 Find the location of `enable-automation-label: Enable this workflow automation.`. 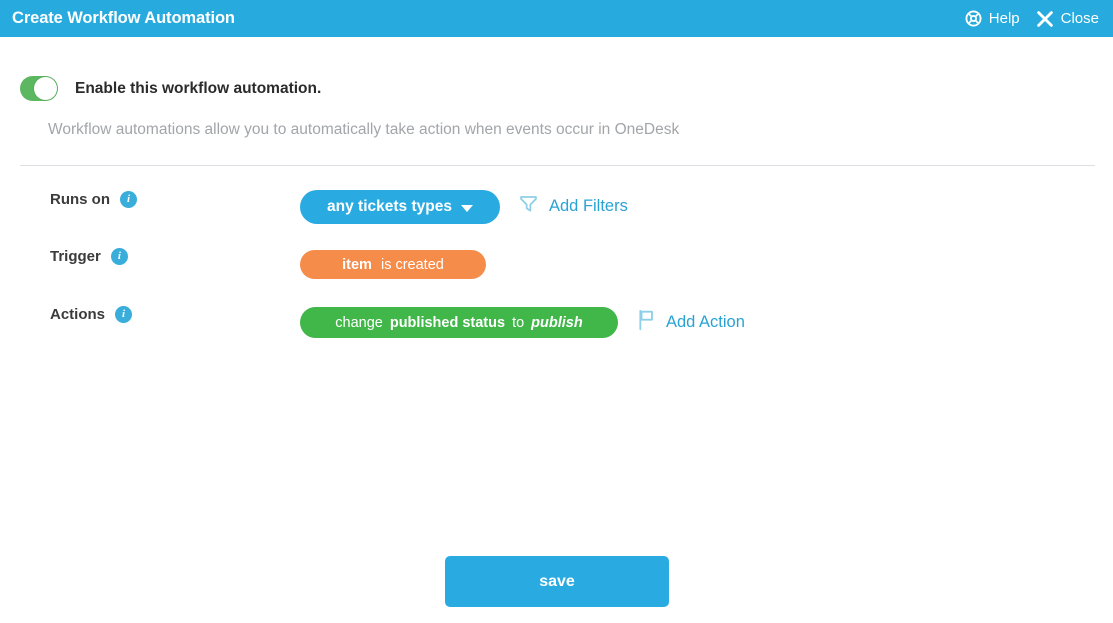

enable-automation-label: Enable this workflow automation. is located at coordinates (198, 88).